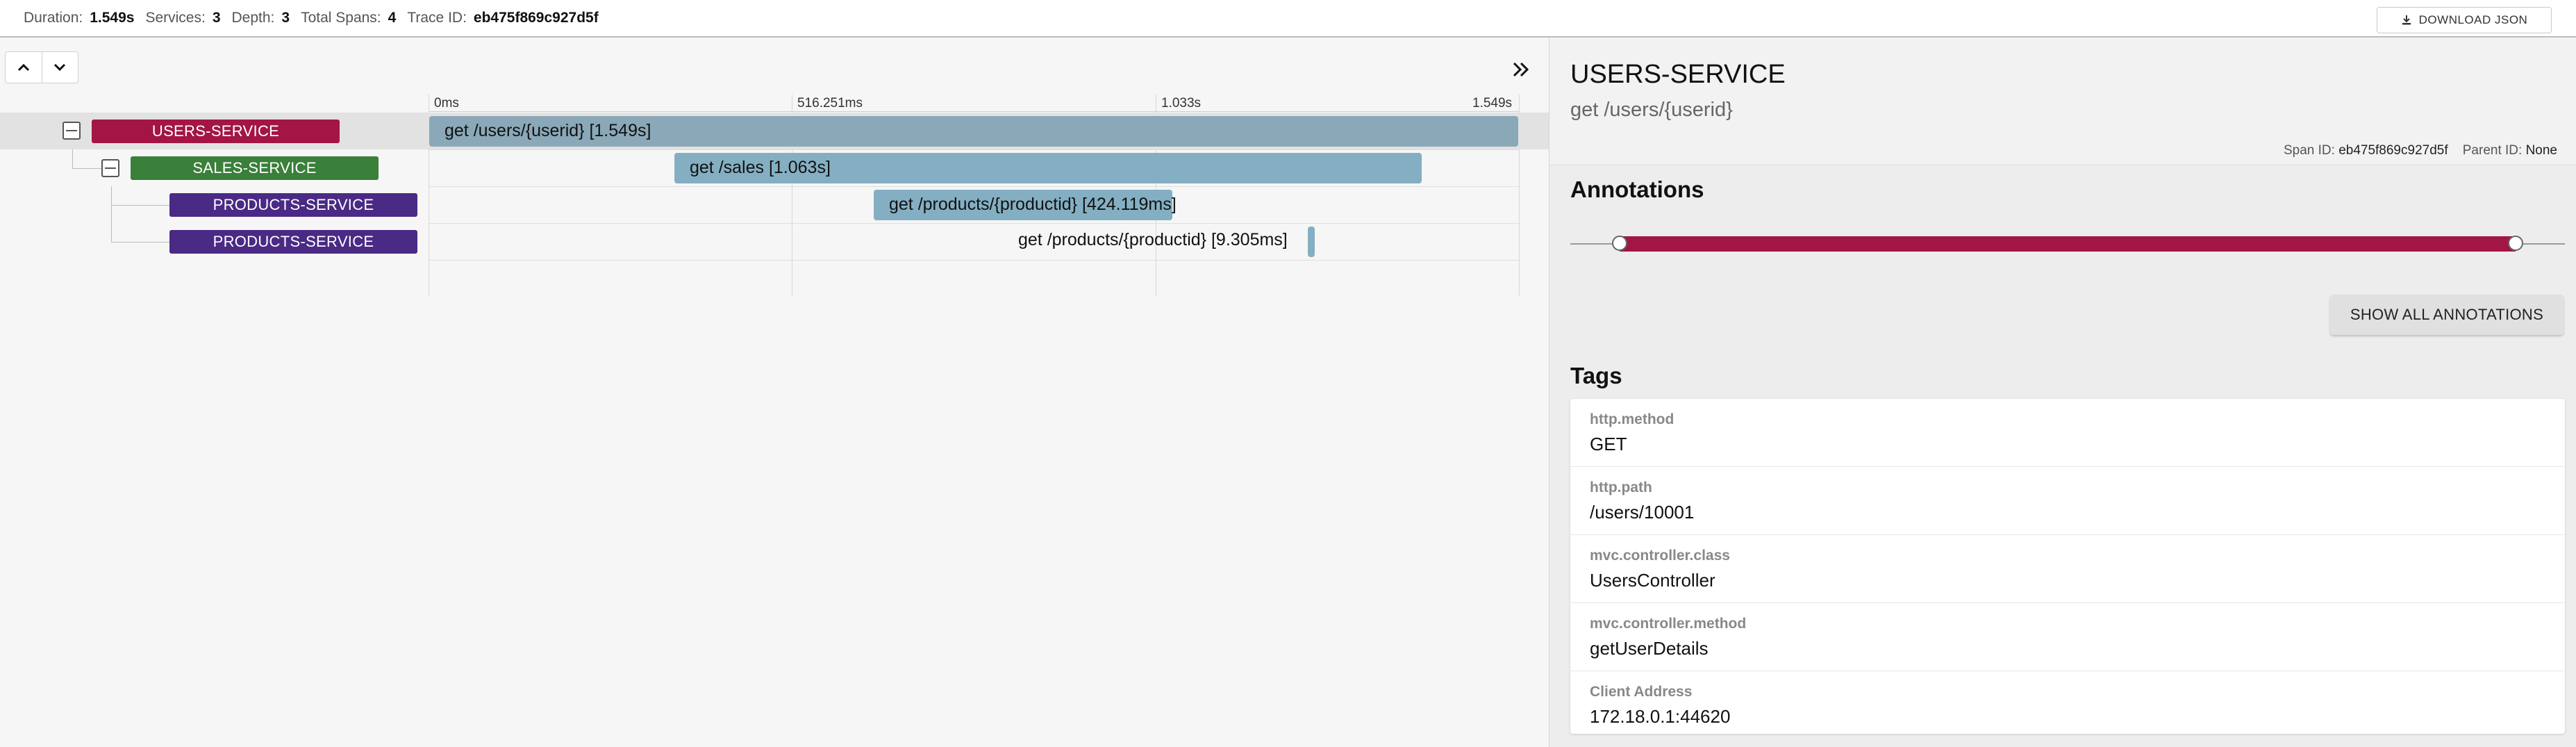 This screenshot has height=747, width=2576. I want to click on stat-total-spans: Total Spans: 4, so click(348, 18).